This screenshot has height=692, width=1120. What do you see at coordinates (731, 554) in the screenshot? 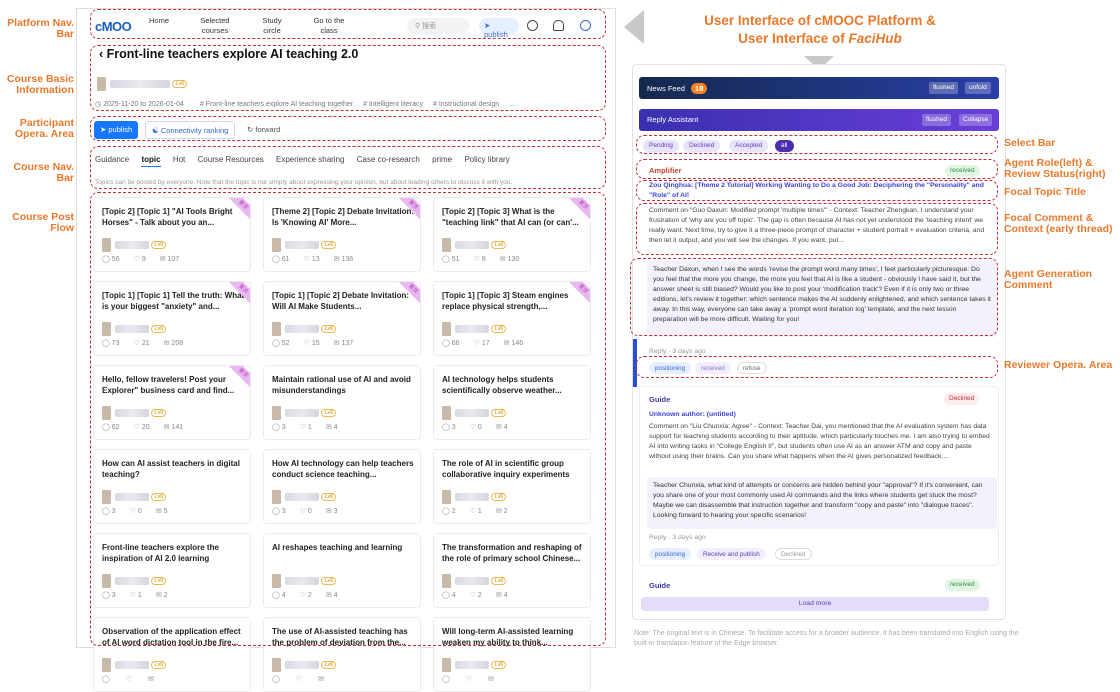
I see `receive-and-publish-button: Receive and publish` at bounding box center [731, 554].